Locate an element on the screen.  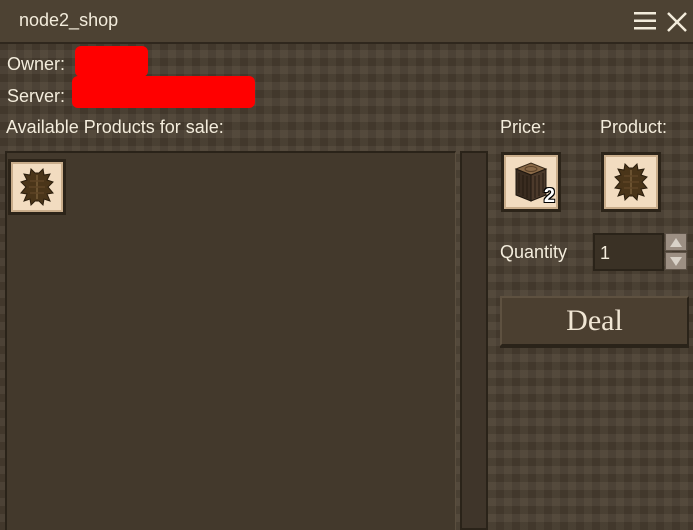
close-icon is located at coordinates (677, 22).